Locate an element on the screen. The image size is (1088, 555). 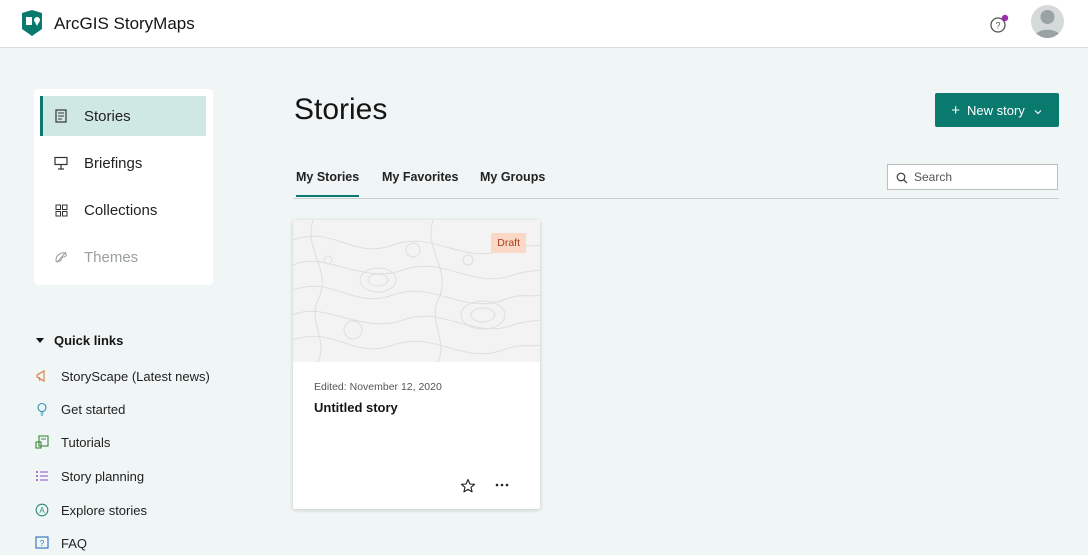
more-options-icon is located at coordinates (502, 485).